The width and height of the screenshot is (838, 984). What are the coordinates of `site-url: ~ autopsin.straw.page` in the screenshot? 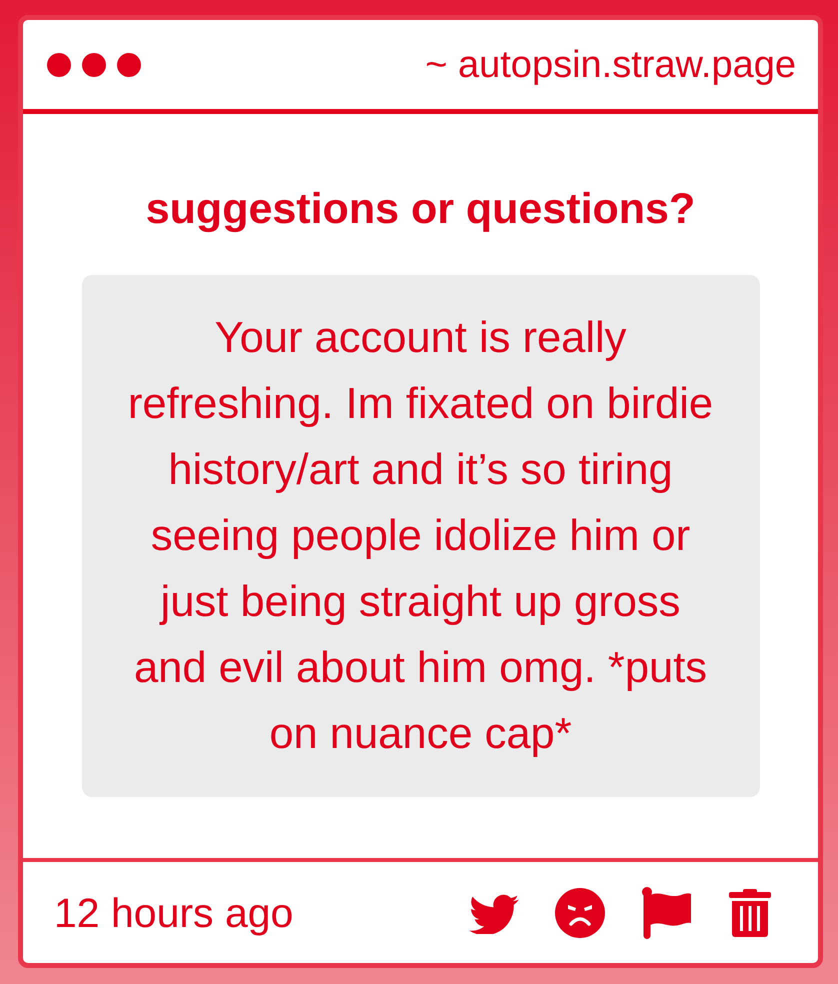 It's located at (610, 65).